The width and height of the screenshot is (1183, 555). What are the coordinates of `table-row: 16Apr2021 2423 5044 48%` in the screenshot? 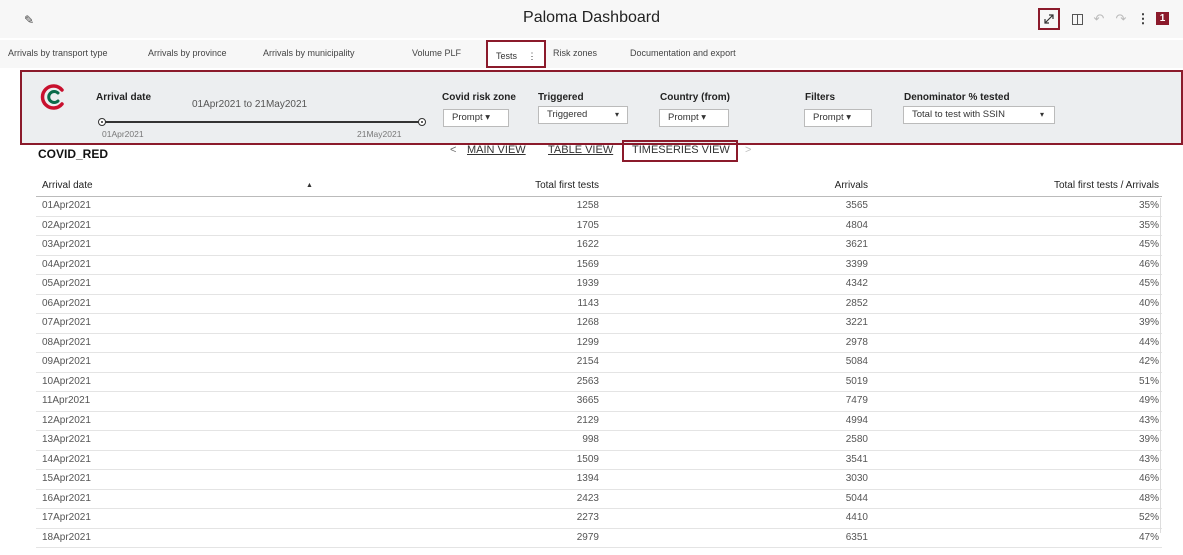 It's located at (599, 499).